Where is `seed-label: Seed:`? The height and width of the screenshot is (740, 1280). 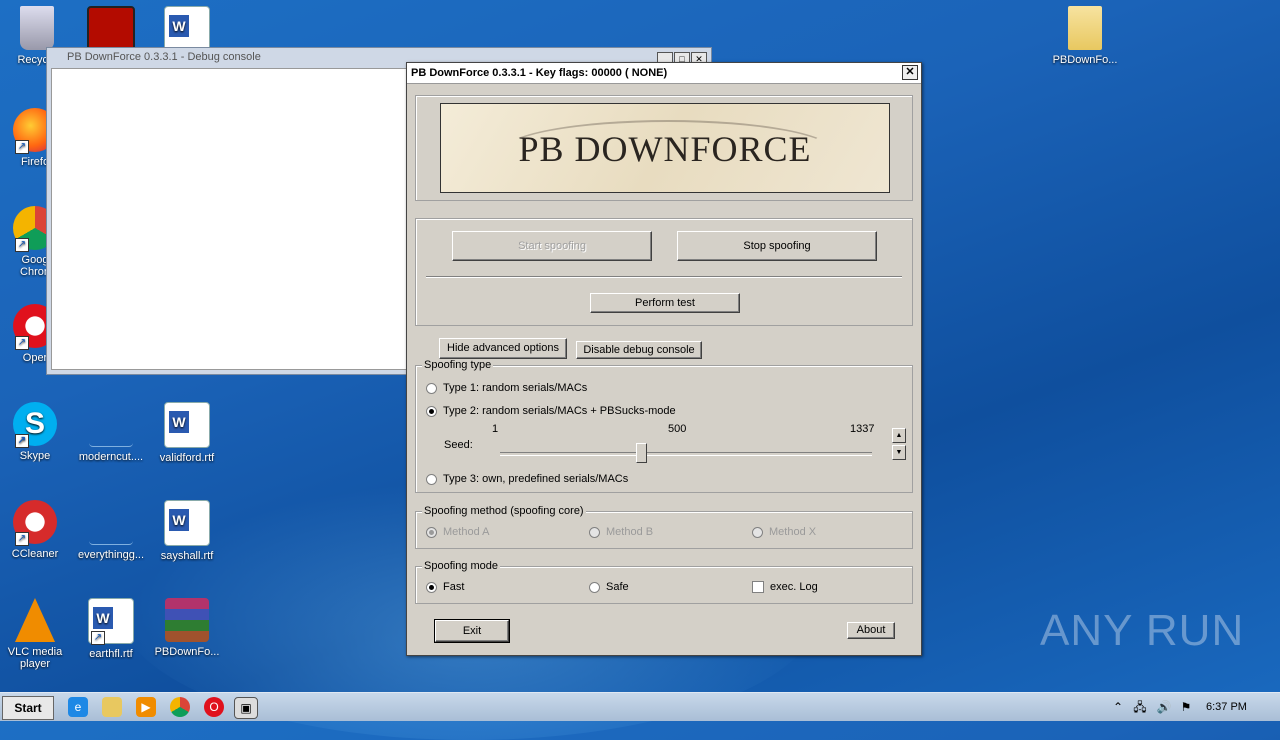 seed-label: Seed: is located at coordinates (458, 445).